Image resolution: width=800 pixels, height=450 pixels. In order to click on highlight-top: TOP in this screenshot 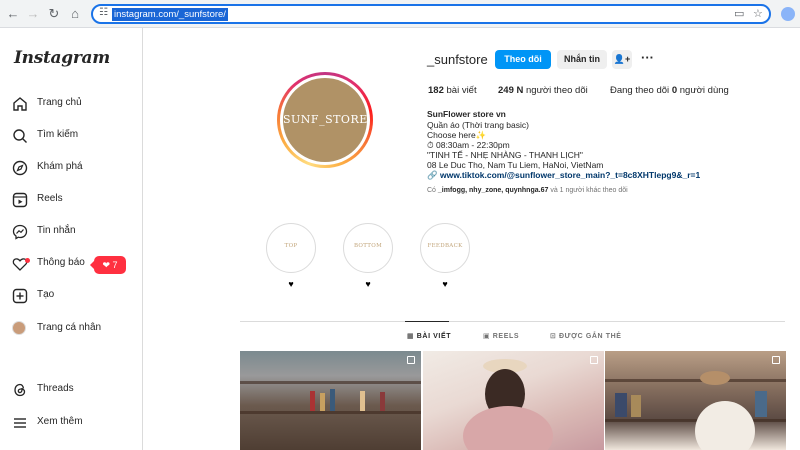, I will do `click(291, 248)`.